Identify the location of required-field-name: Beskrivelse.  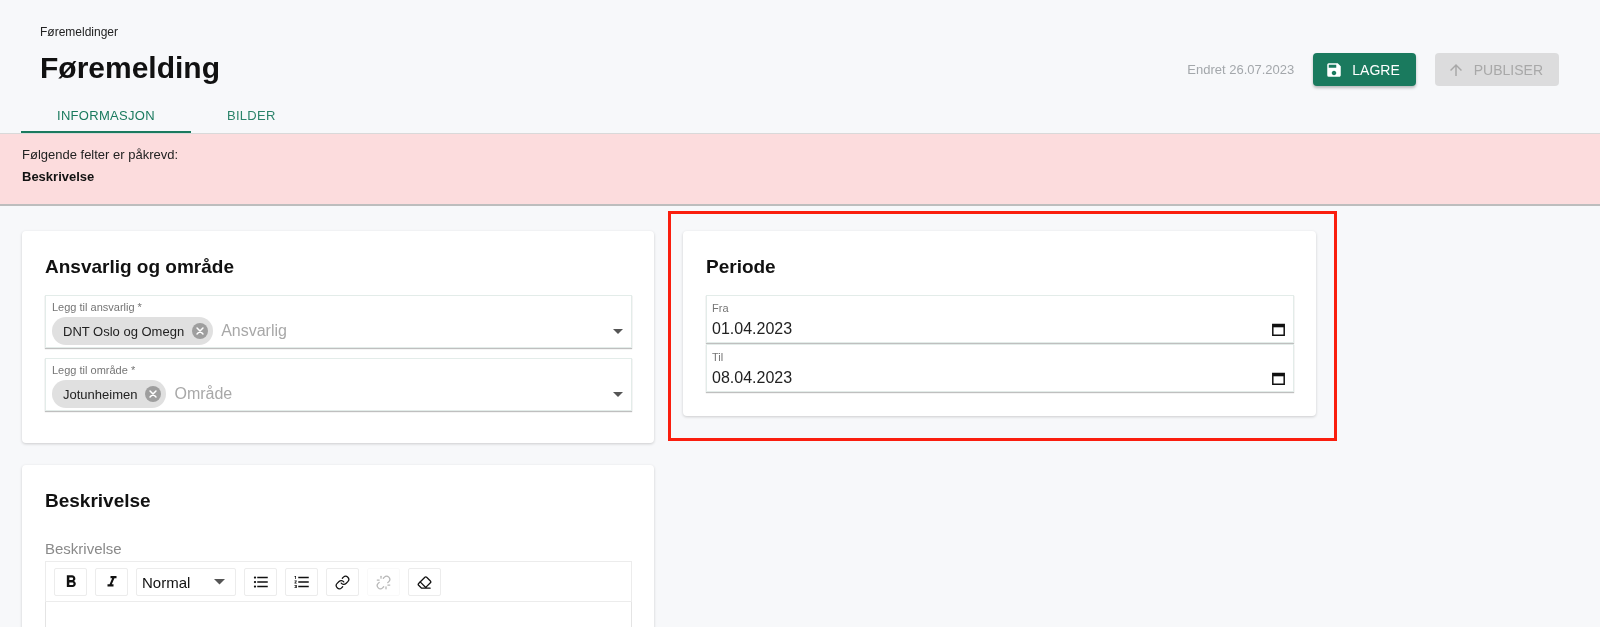
(58, 177).